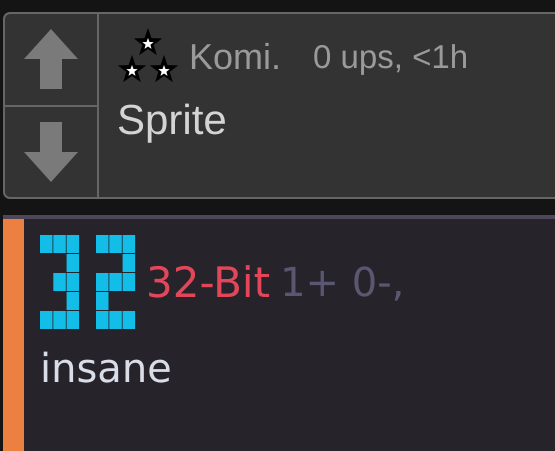  Describe the element at coordinates (235, 57) in the screenshot. I see `username: Komi.` at that location.